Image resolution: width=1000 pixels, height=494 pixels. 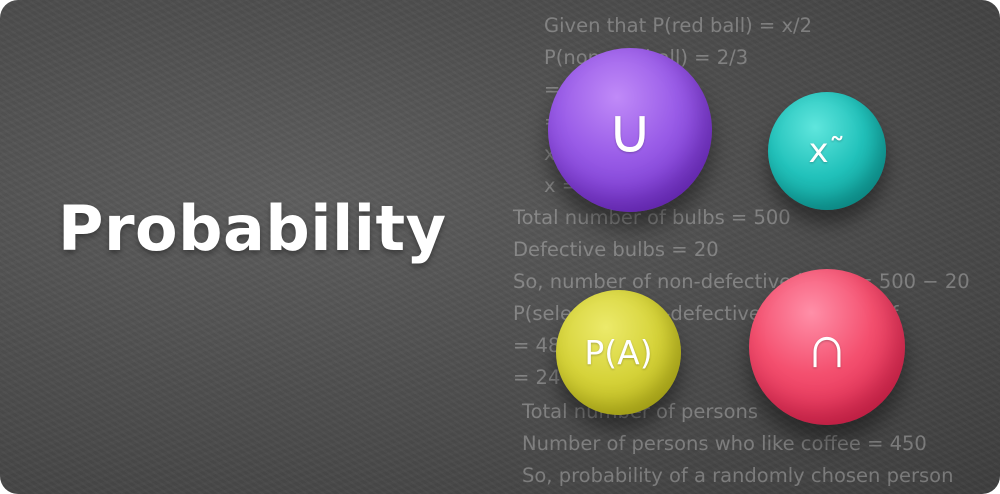 What do you see at coordinates (678, 25) in the screenshot?
I see `chalk-line: Given that P(red ball) = x/2` at bounding box center [678, 25].